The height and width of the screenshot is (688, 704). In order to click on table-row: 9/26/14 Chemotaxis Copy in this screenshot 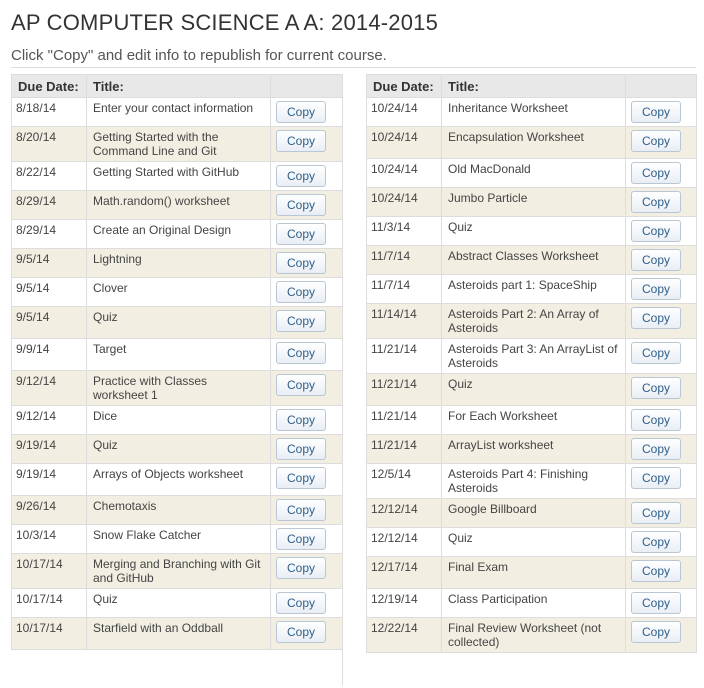, I will do `click(177, 510)`.